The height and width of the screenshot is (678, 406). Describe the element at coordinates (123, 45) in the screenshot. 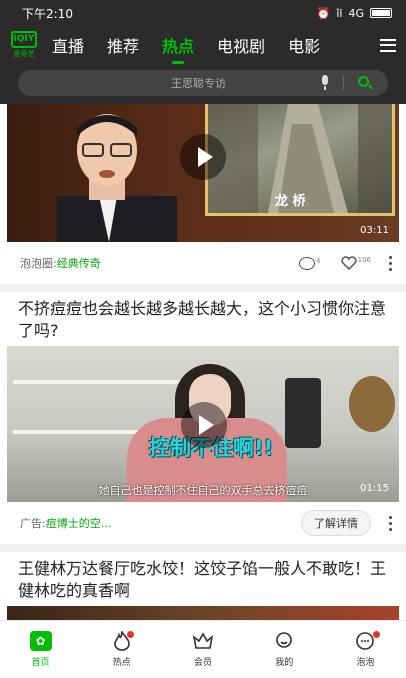

I see `tab-recommend: 推荐` at that location.